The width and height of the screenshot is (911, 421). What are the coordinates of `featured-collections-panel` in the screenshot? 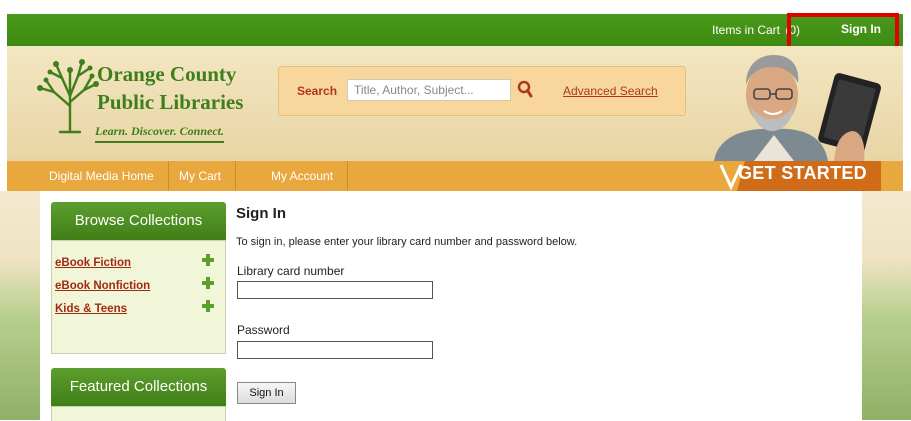 It's located at (138, 413).